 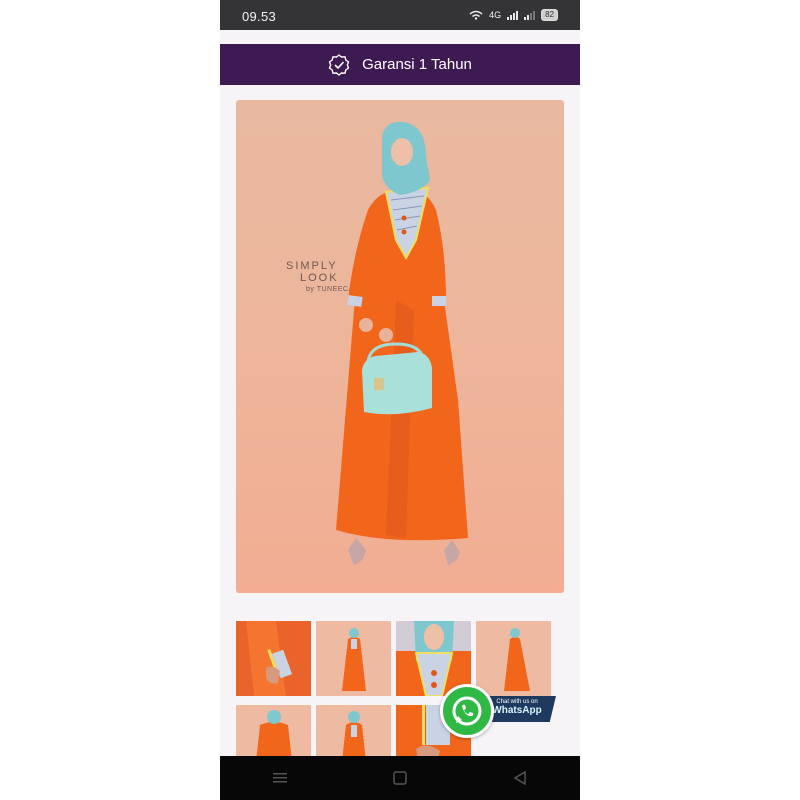 What do you see at coordinates (549, 15) in the screenshot?
I see `battery-icon: 82` at bounding box center [549, 15].